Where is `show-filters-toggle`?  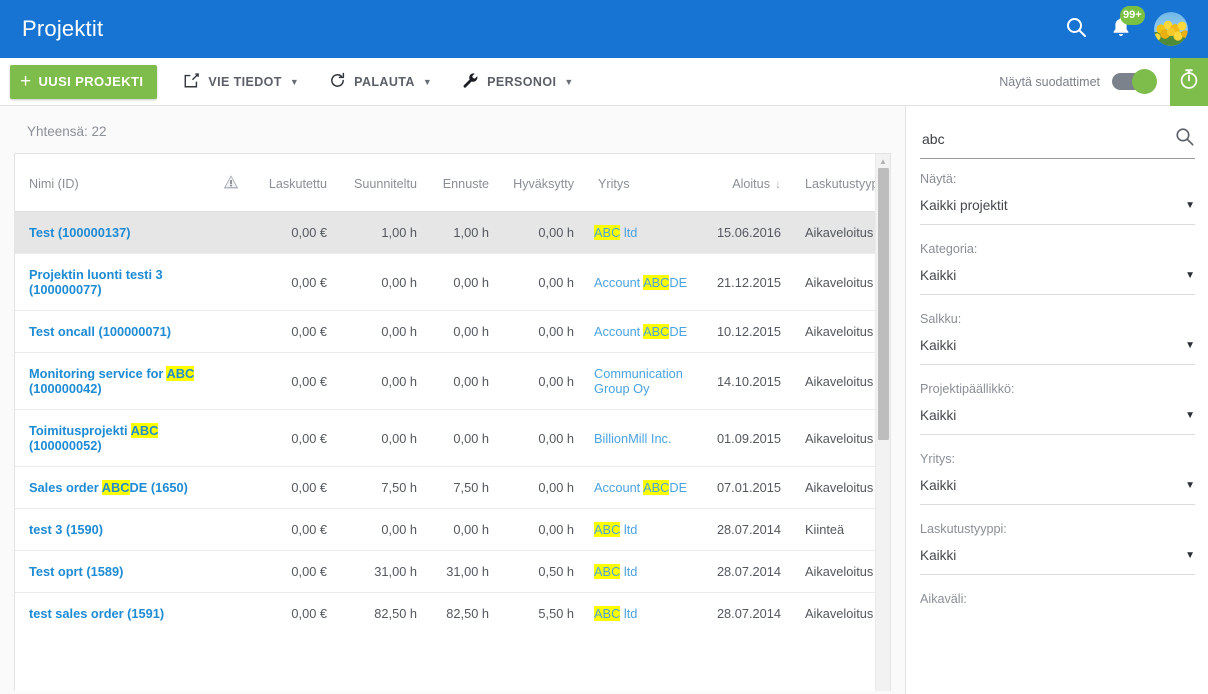 show-filters-toggle is located at coordinates (1134, 81).